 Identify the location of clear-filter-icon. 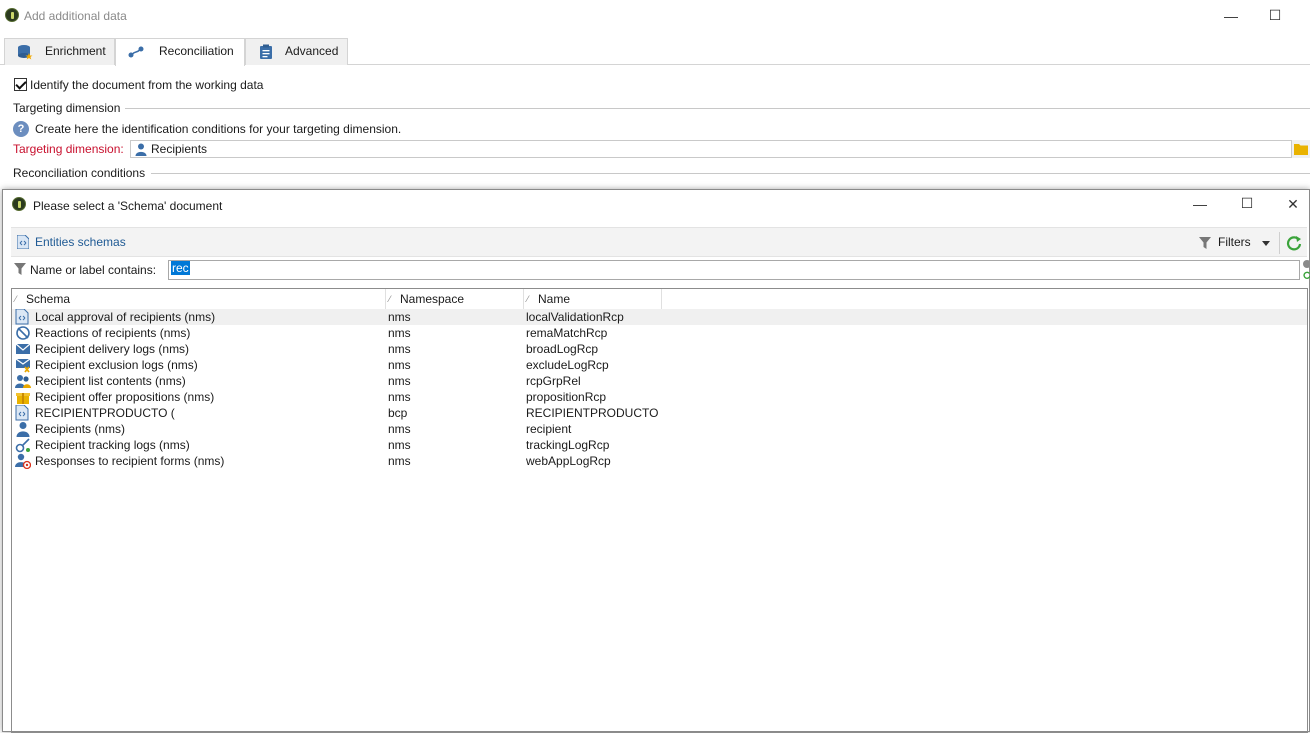
(1306, 264).